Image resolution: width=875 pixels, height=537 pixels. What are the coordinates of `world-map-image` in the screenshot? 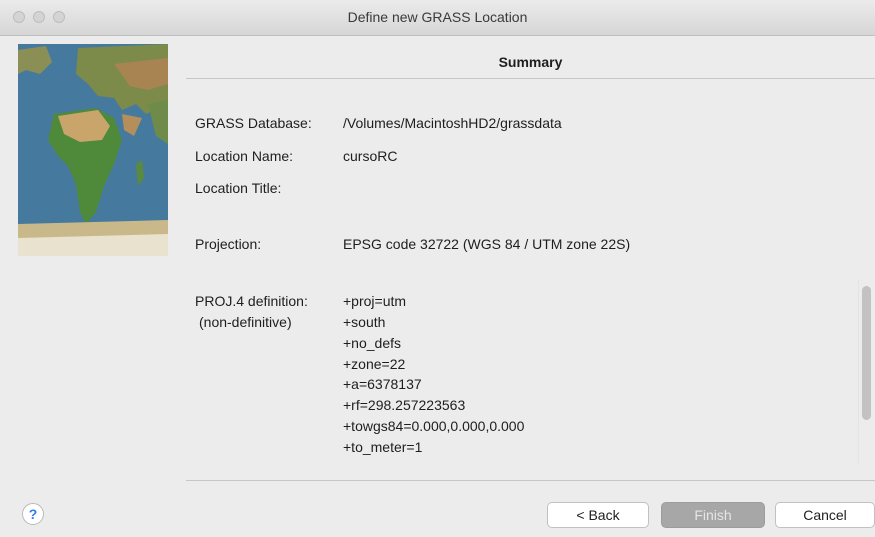 It's located at (93, 150).